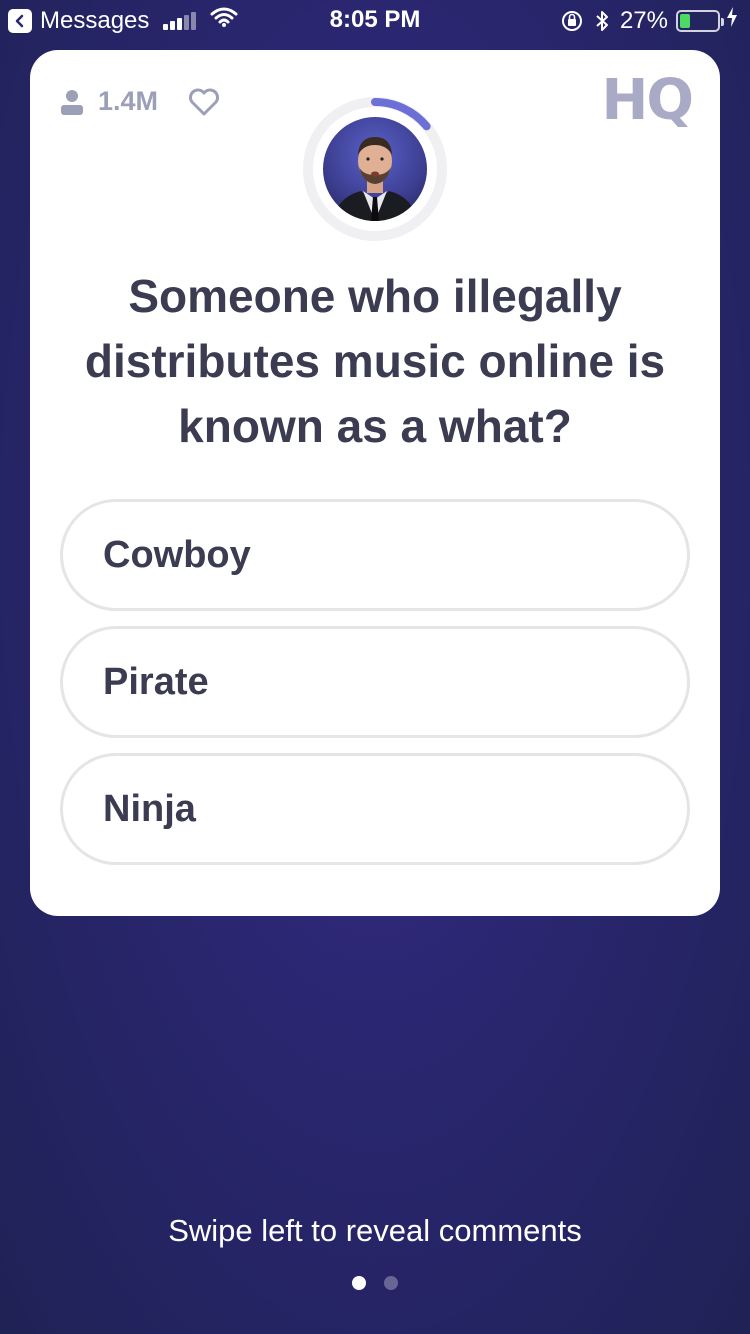  Describe the element at coordinates (375, 1230) in the screenshot. I see `swipe-hint: Swipe left to reveal comments` at that location.